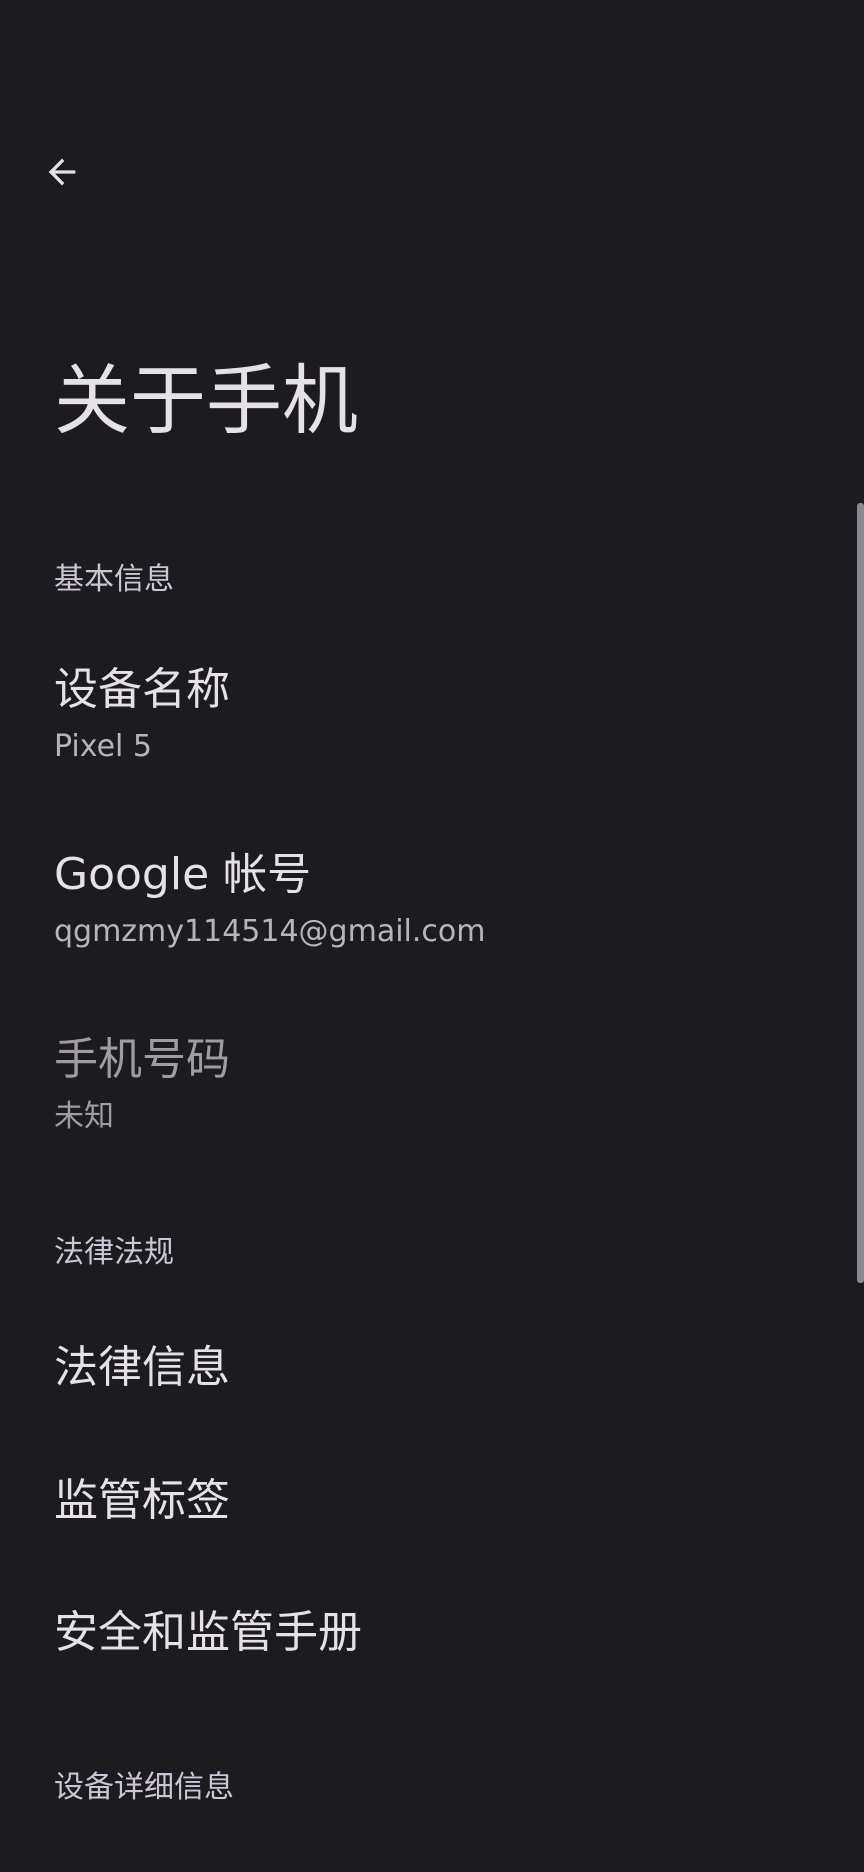 This screenshot has width=864, height=1872. What do you see at coordinates (142, 1500) in the screenshot?
I see `regulatory-labels-title: 监管标签` at bounding box center [142, 1500].